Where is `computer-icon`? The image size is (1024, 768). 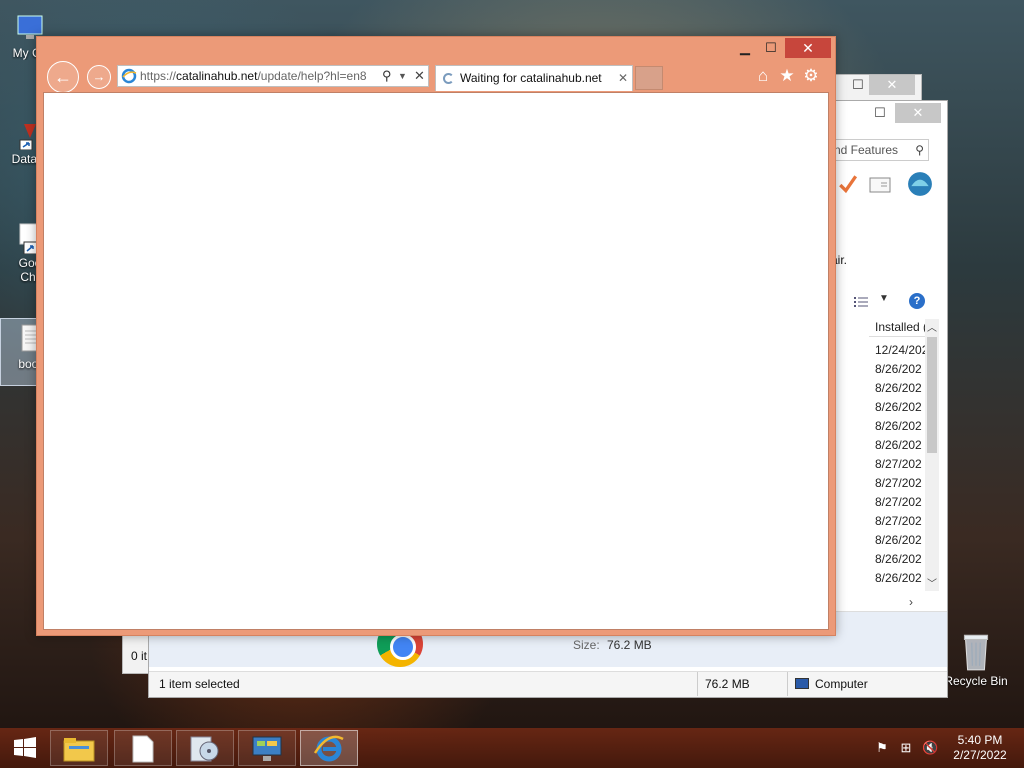 computer-icon is located at coordinates (802, 683).